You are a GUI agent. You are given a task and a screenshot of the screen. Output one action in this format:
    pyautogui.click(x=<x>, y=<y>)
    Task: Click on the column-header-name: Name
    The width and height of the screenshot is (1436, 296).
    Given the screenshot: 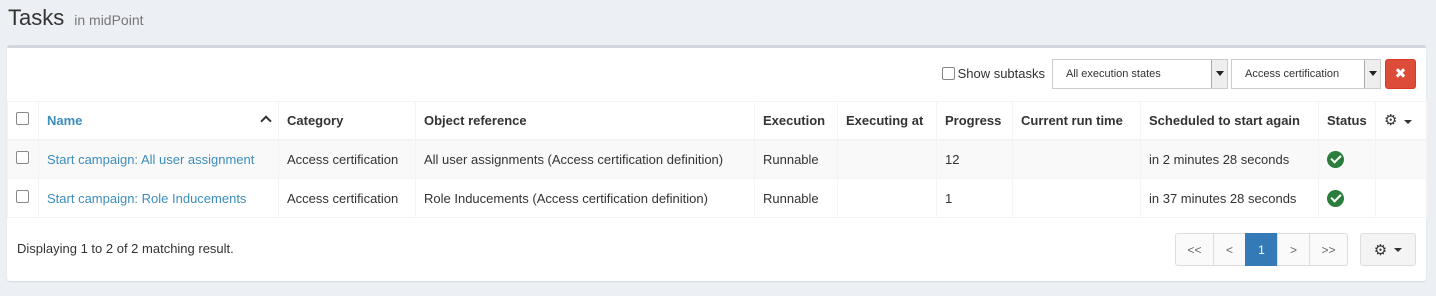 What is the action you would take?
    pyautogui.click(x=158, y=121)
    